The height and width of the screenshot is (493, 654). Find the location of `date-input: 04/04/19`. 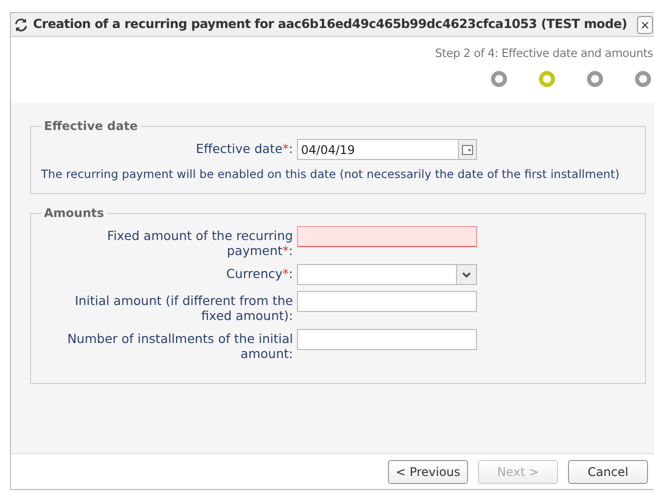

date-input: 04/04/19 is located at coordinates (378, 149).